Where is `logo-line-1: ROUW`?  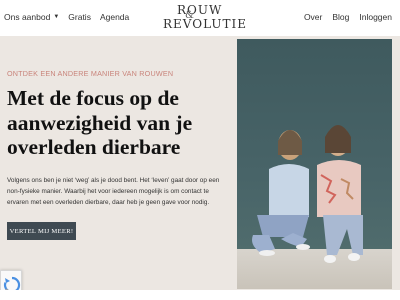 logo-line-1: ROUW is located at coordinates (200, 10).